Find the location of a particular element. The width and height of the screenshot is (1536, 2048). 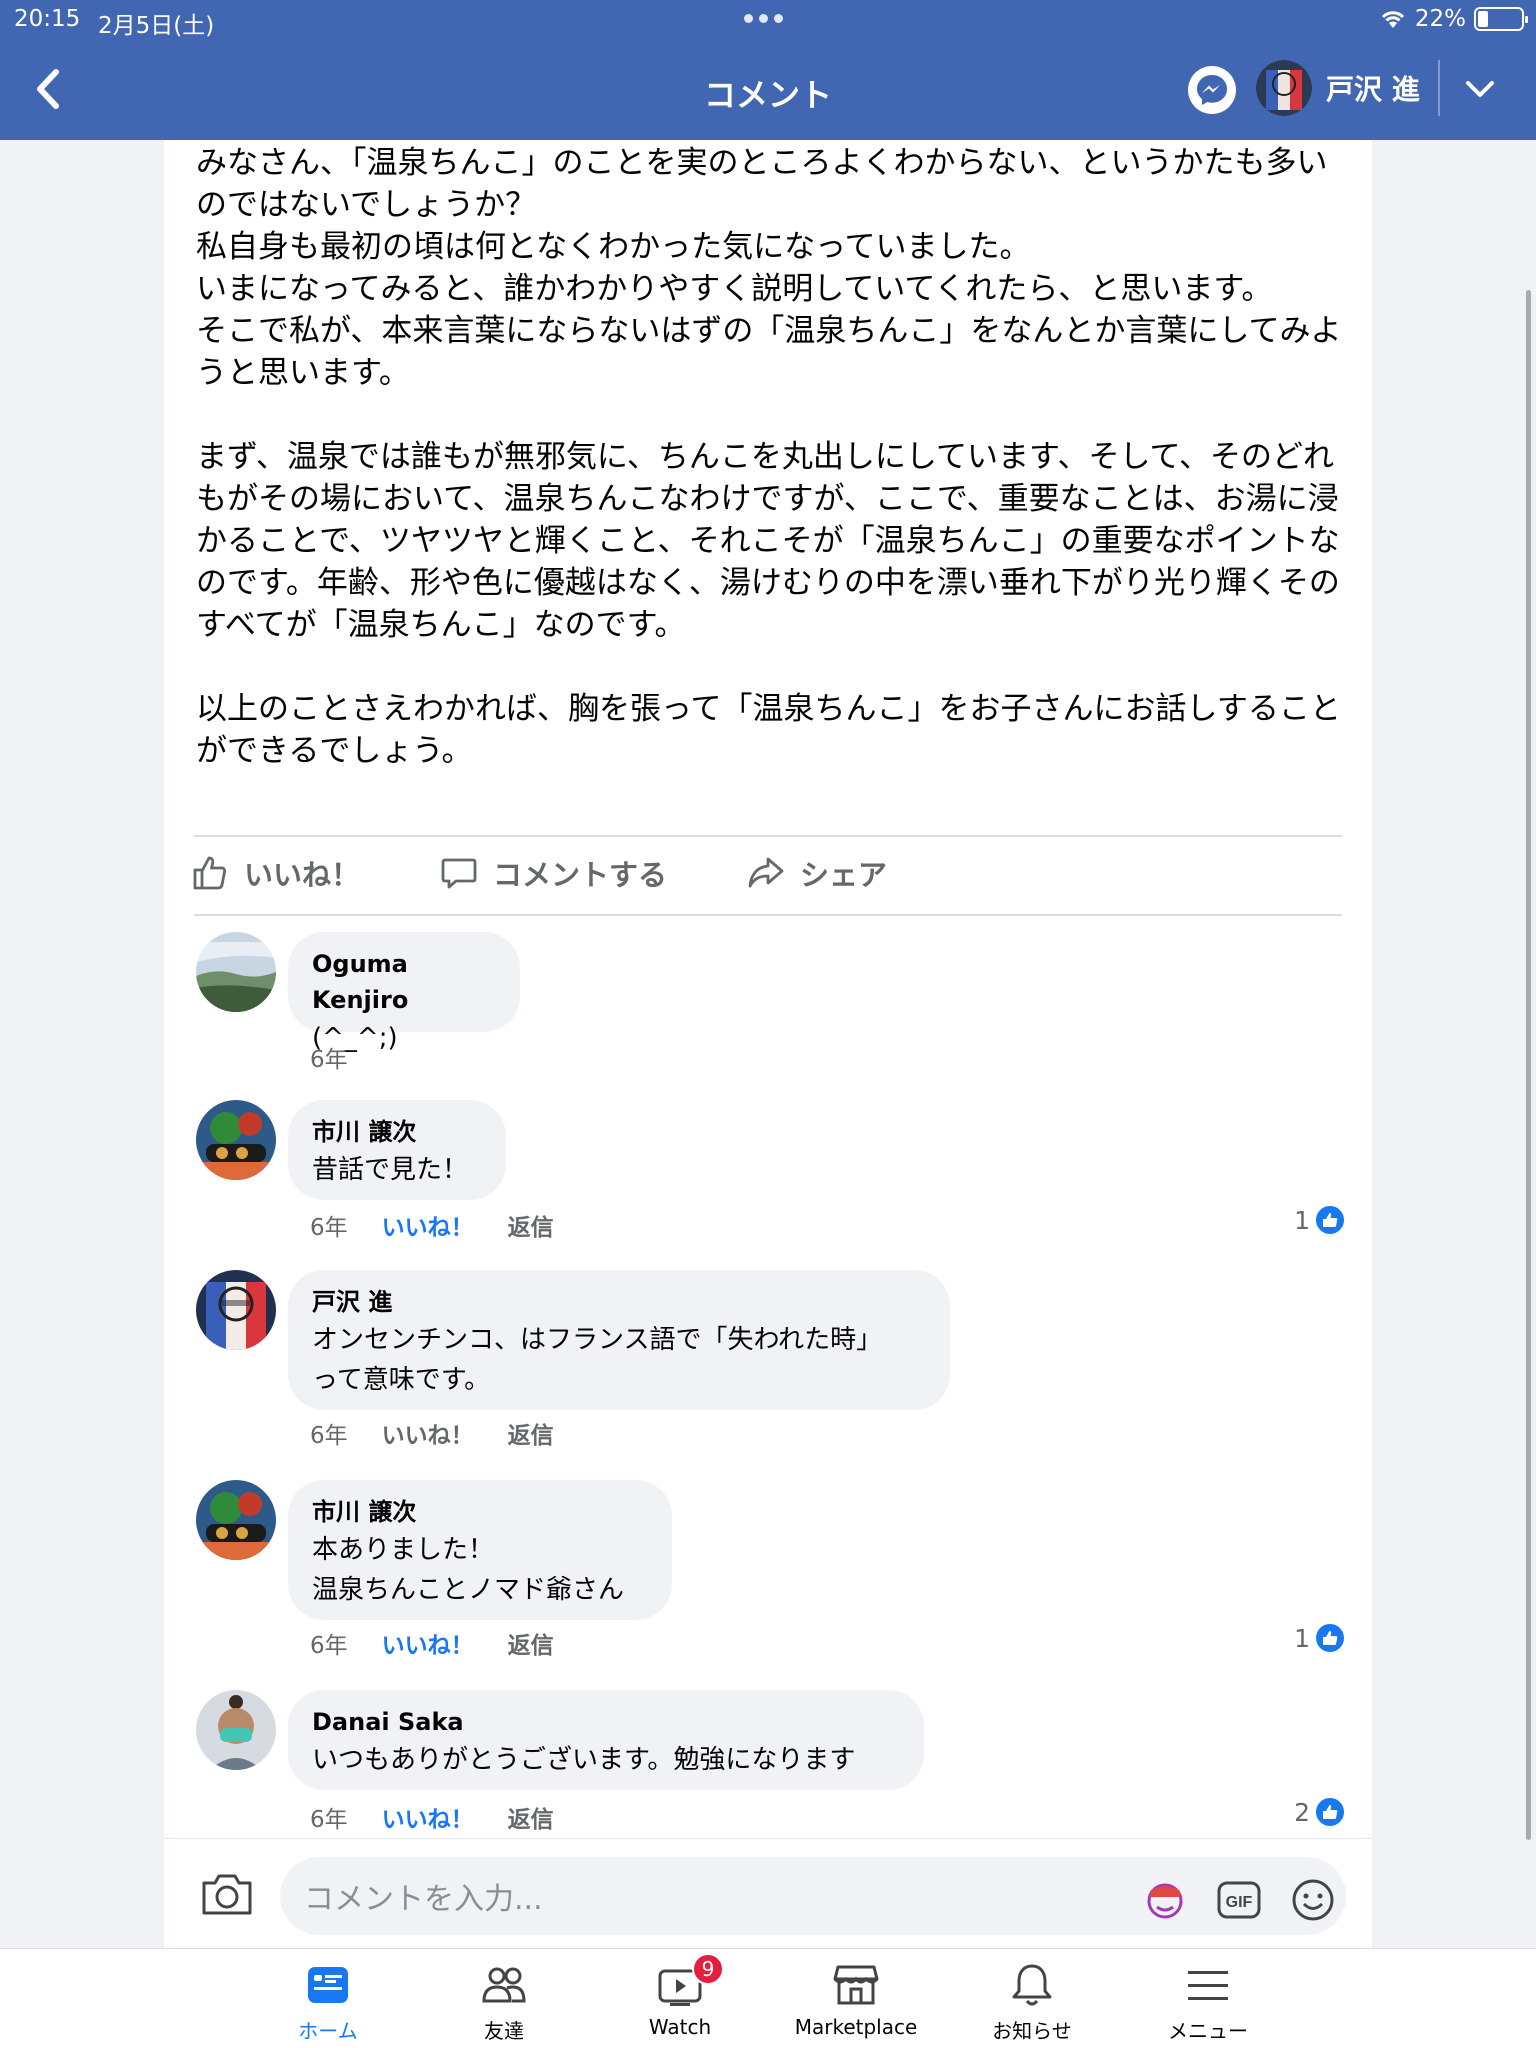

tab-notifications-label: お知らせ is located at coordinates (1032, 2031).